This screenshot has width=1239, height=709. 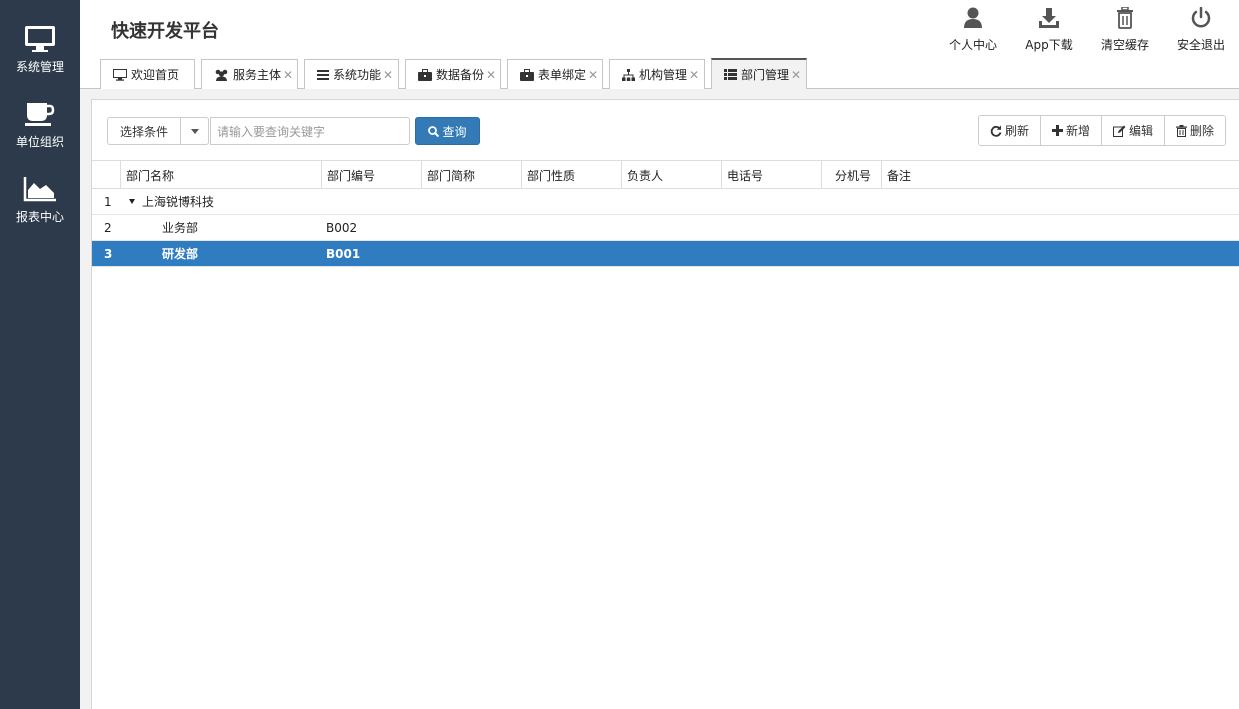 What do you see at coordinates (180, 254) in the screenshot?
I see `department-name: 研发部` at bounding box center [180, 254].